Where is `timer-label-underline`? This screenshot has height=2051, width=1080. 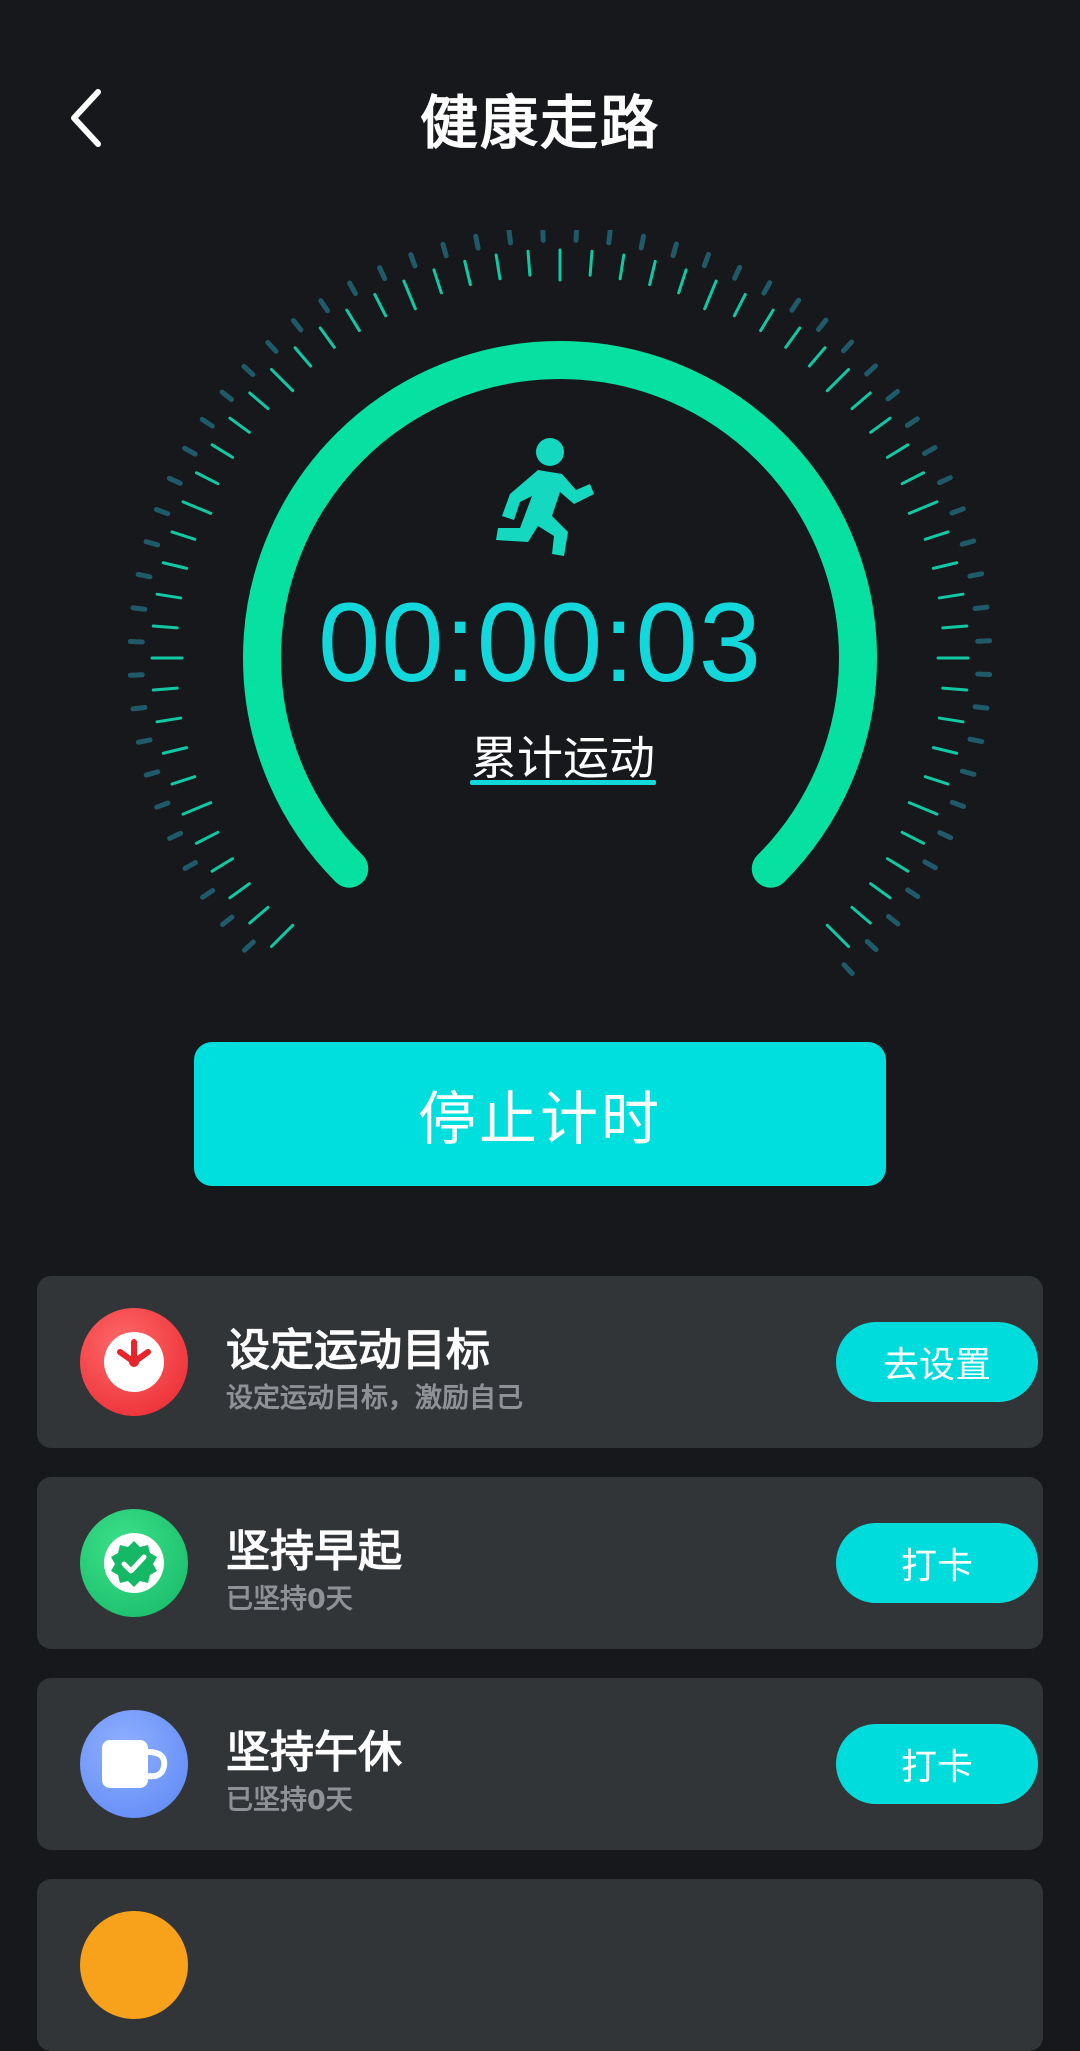 timer-label-underline is located at coordinates (563, 782).